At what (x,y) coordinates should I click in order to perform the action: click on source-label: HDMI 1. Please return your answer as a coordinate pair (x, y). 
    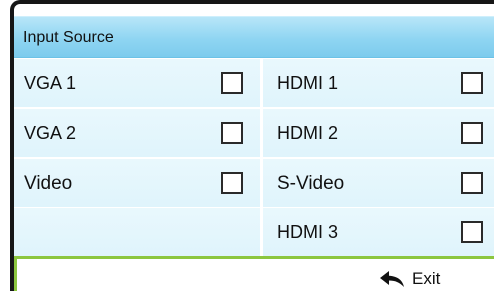
    Looking at the image, I should click on (308, 83).